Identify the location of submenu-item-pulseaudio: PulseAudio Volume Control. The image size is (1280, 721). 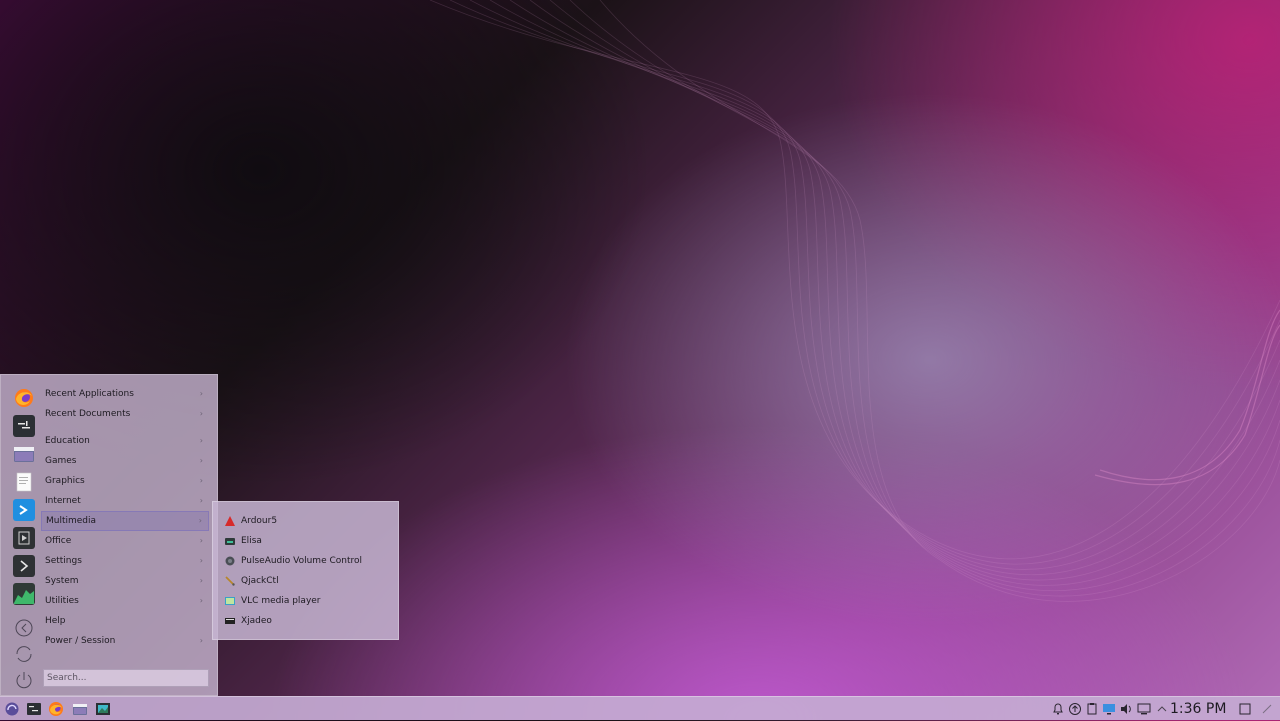
(307, 561).